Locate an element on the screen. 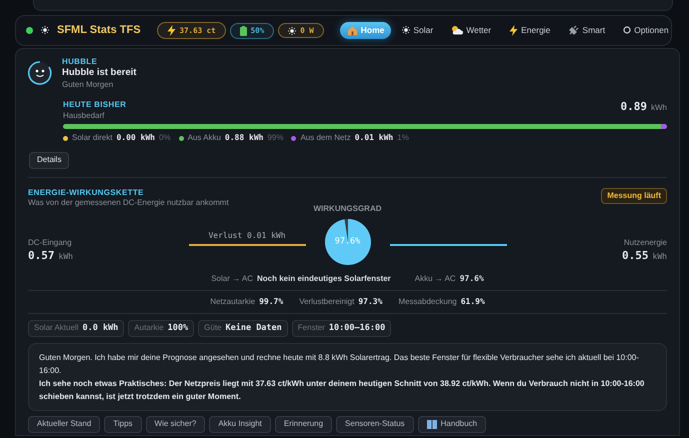 The width and height of the screenshot is (689, 438). chip-value: 0.0 kWh is located at coordinates (100, 328).